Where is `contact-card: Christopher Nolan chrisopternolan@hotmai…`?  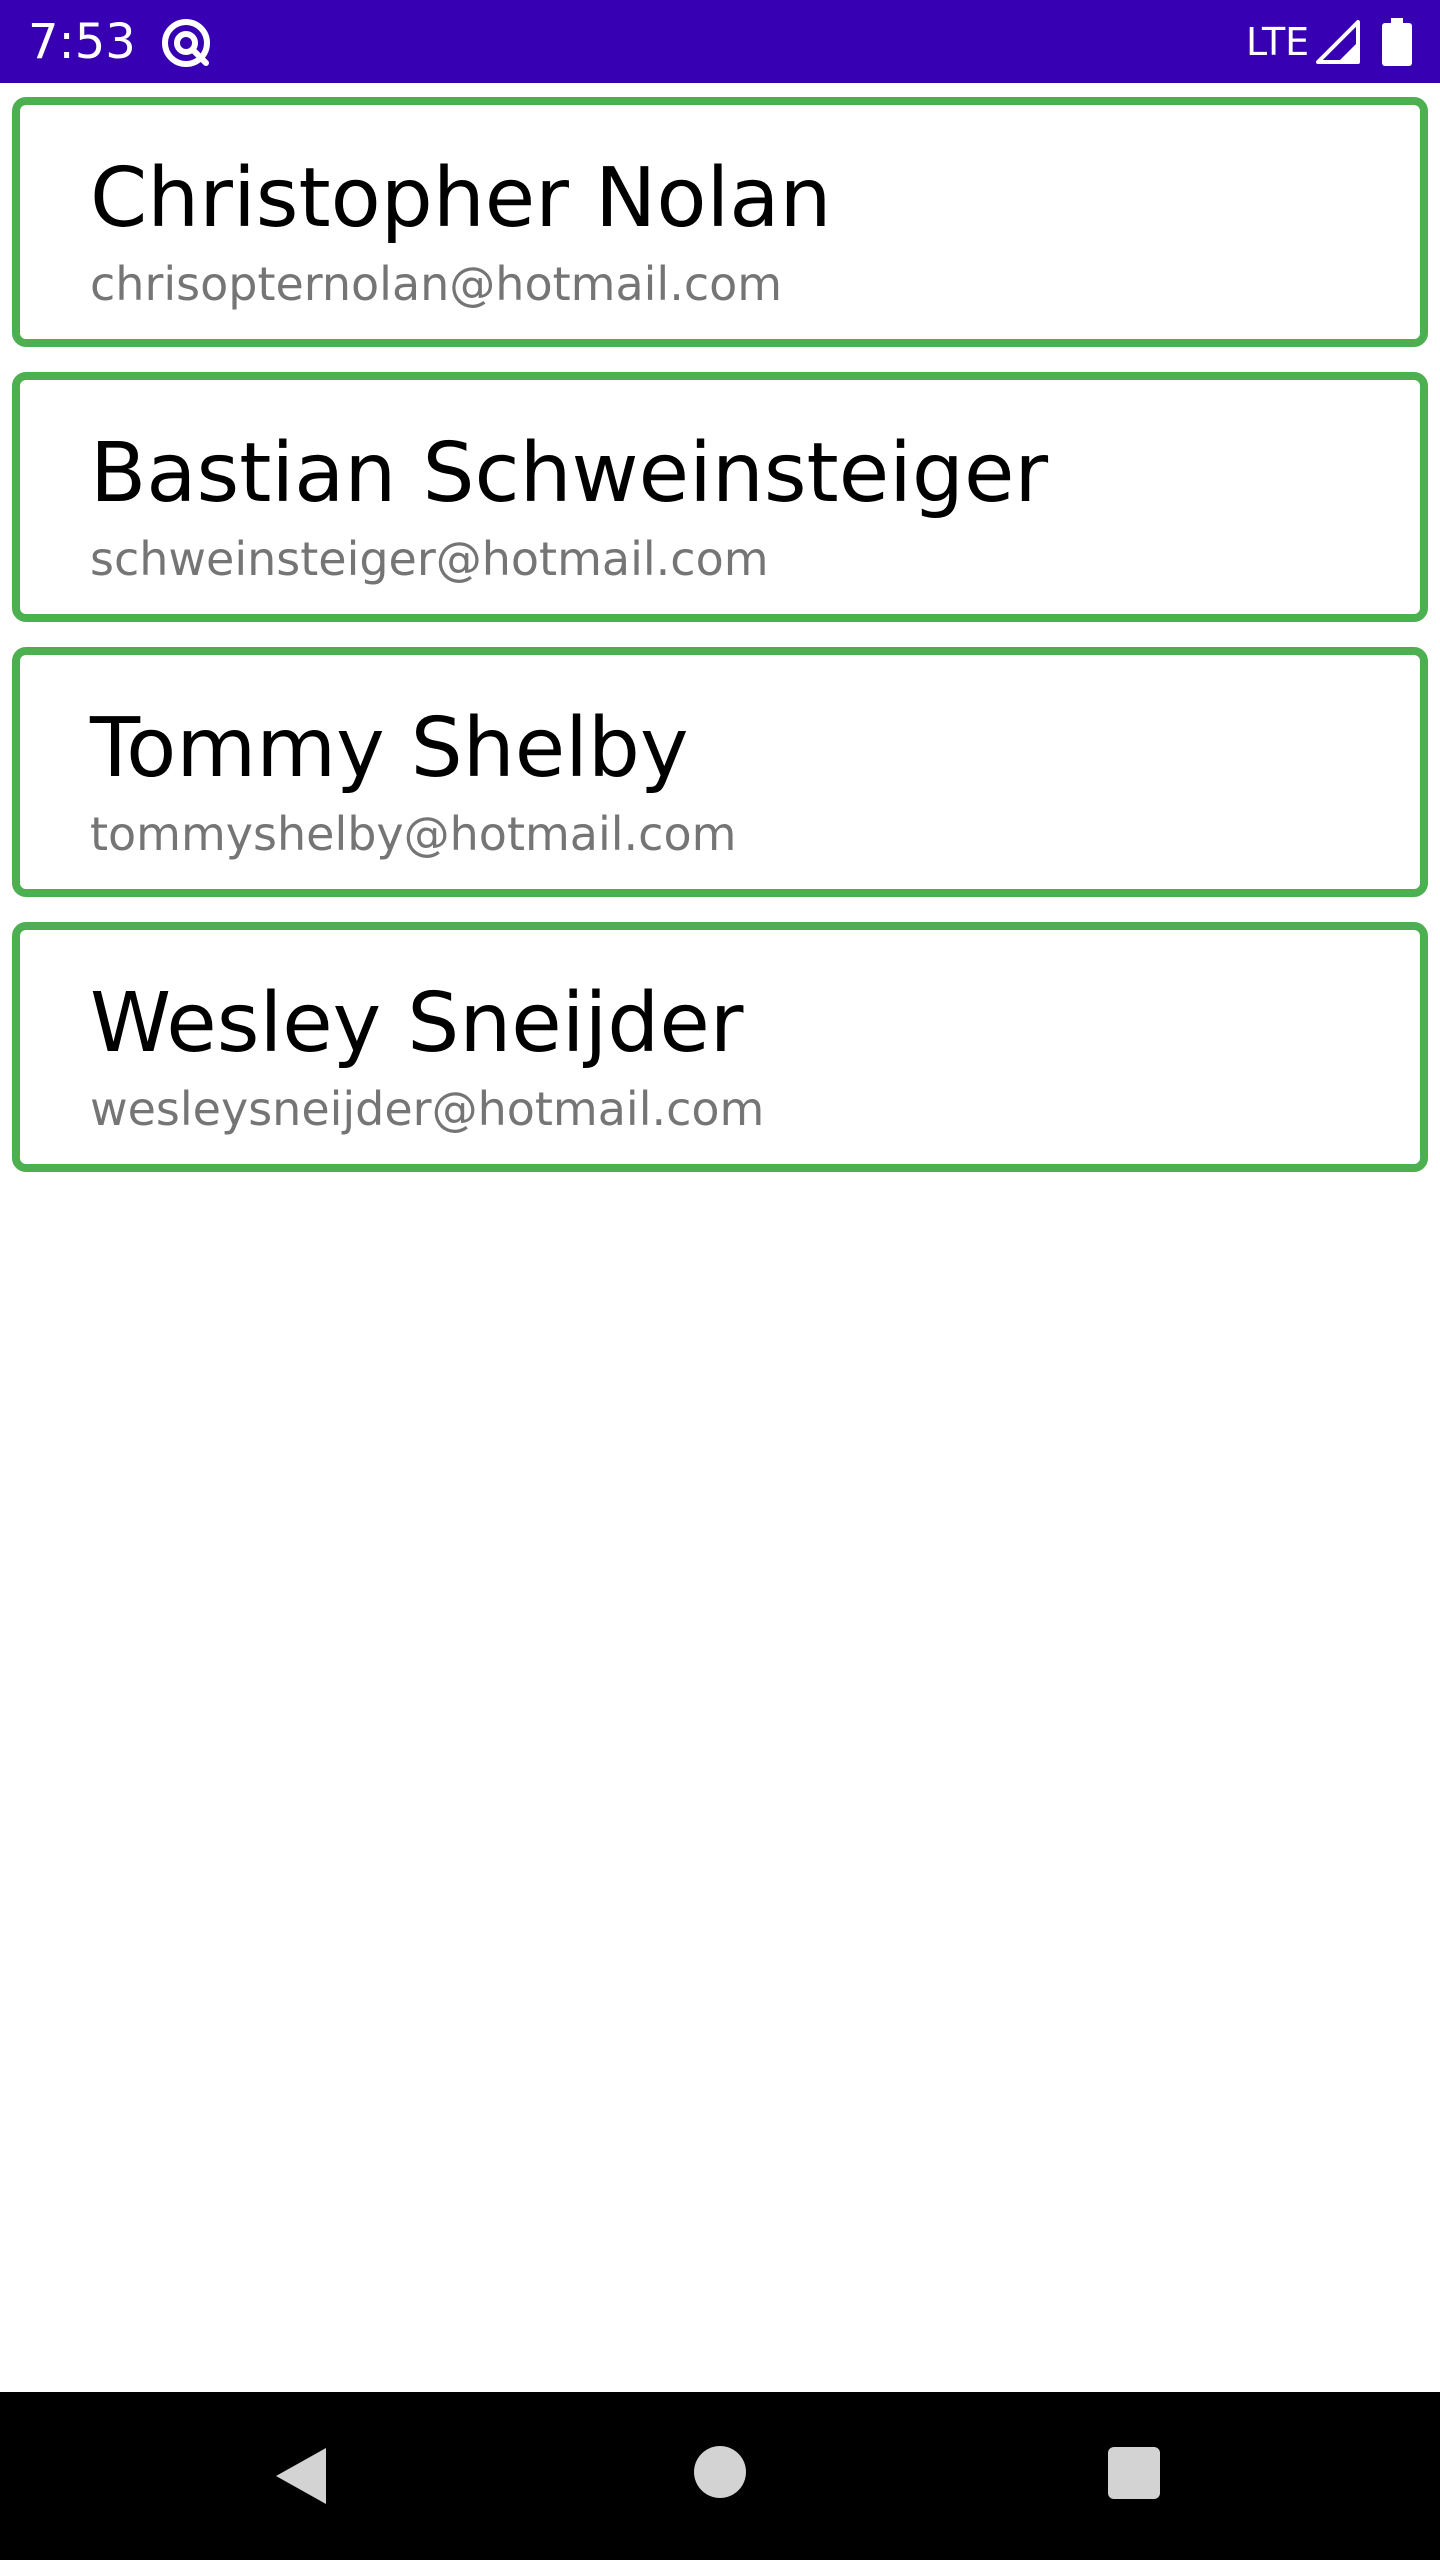 contact-card: Christopher Nolan chrisopternolan@hotmai… is located at coordinates (720, 222).